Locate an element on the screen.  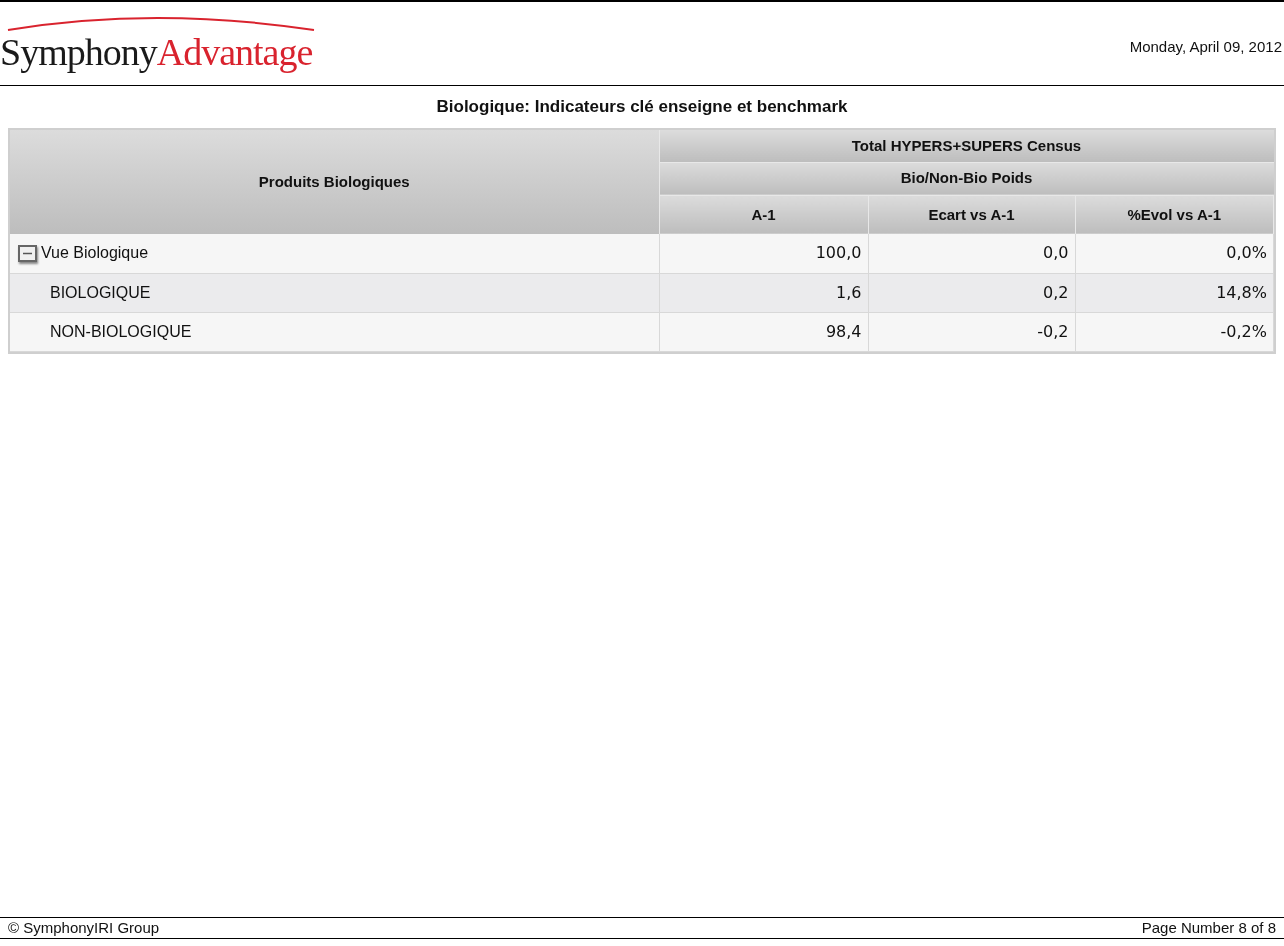
row-label: BIOLOGIQUE is located at coordinates (100, 292).